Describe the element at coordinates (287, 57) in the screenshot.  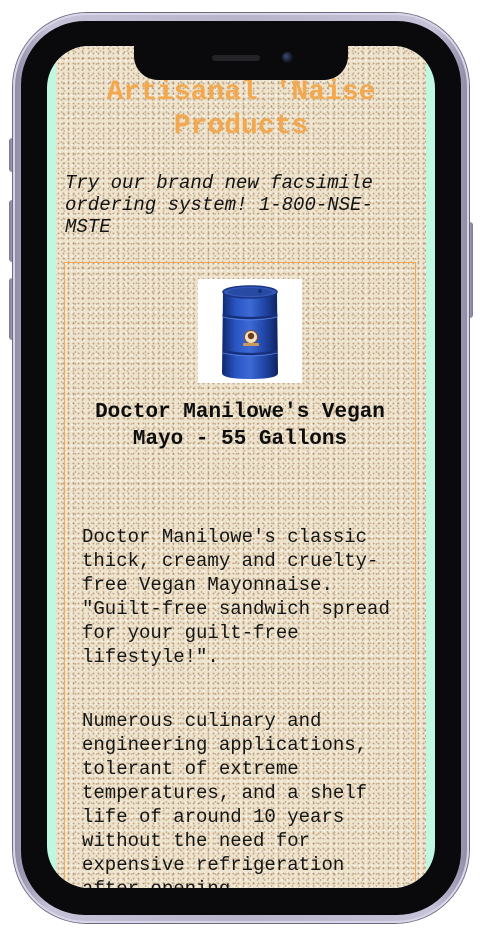
I see `front-camera-icon` at that location.